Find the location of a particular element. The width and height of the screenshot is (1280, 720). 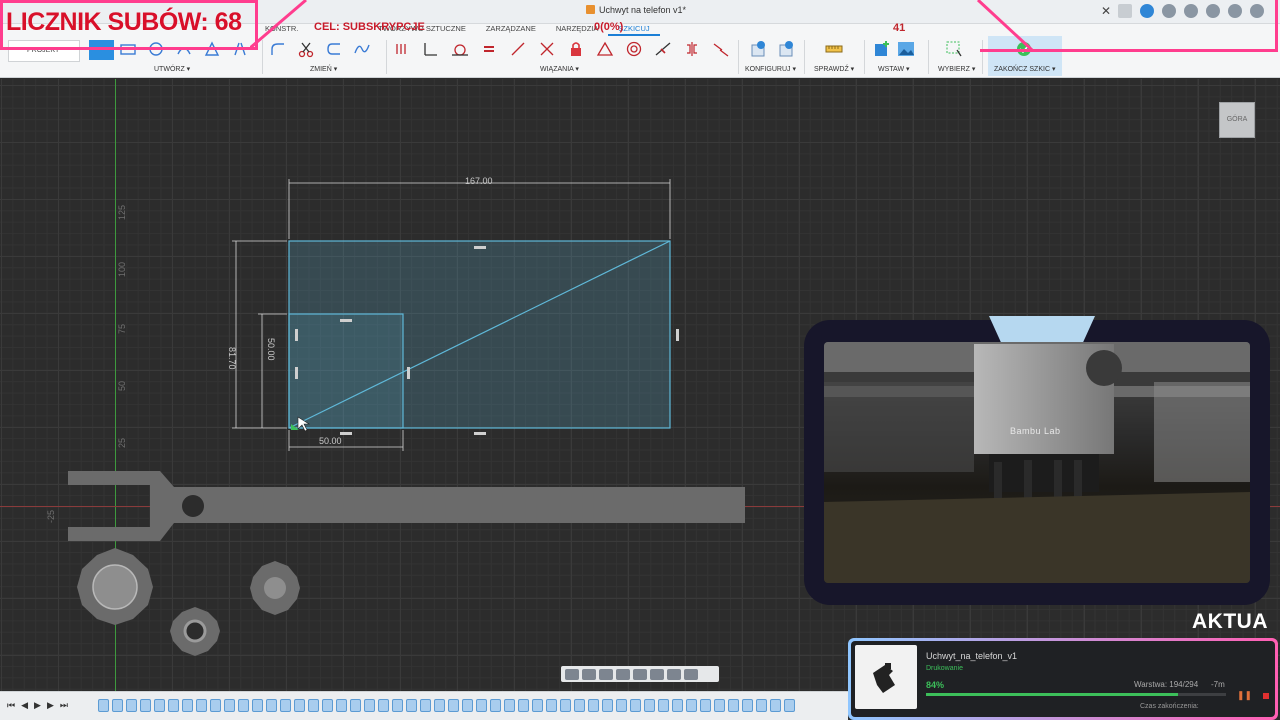

dimension-inner-width: 50.00 is located at coordinates (330, 441).